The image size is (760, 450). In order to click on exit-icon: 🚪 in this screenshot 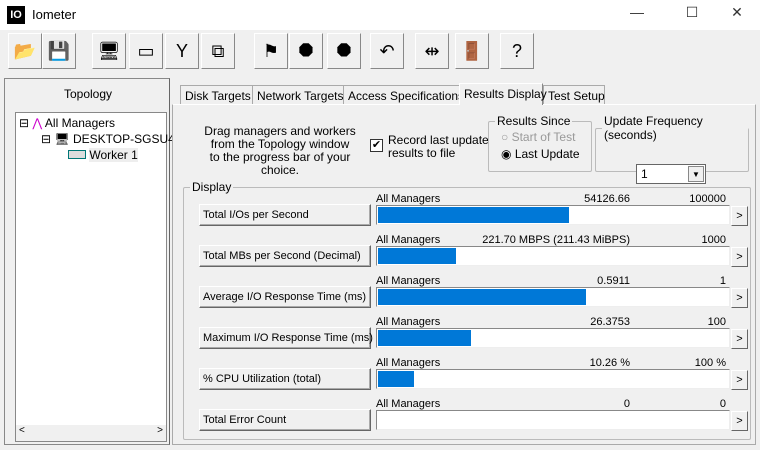, I will do `click(472, 50)`.